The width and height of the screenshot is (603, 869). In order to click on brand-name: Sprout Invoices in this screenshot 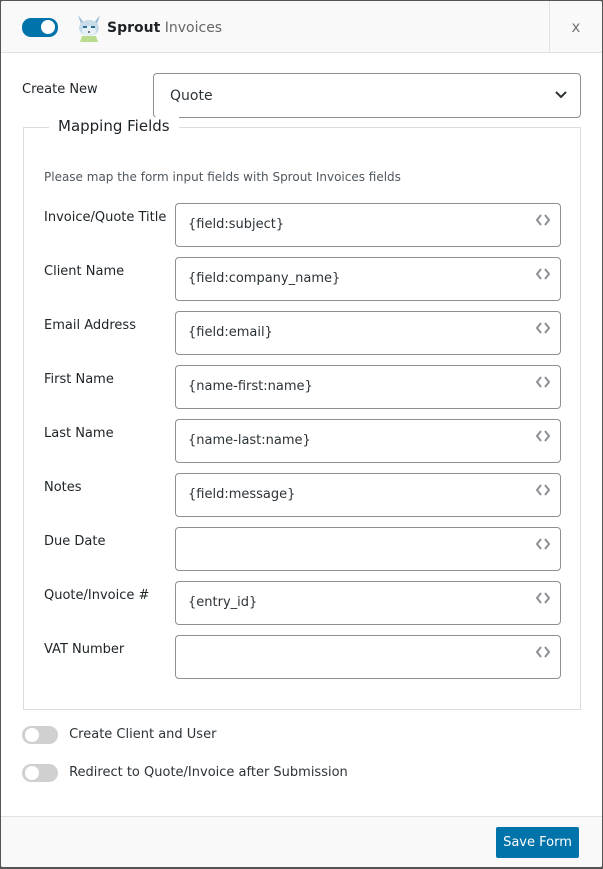, I will do `click(164, 28)`.